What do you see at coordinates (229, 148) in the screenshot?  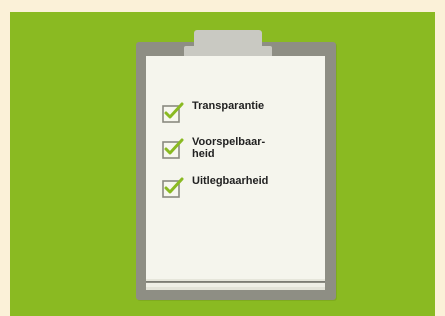 I see `checklist-label: Voorspelbaar- heid` at bounding box center [229, 148].